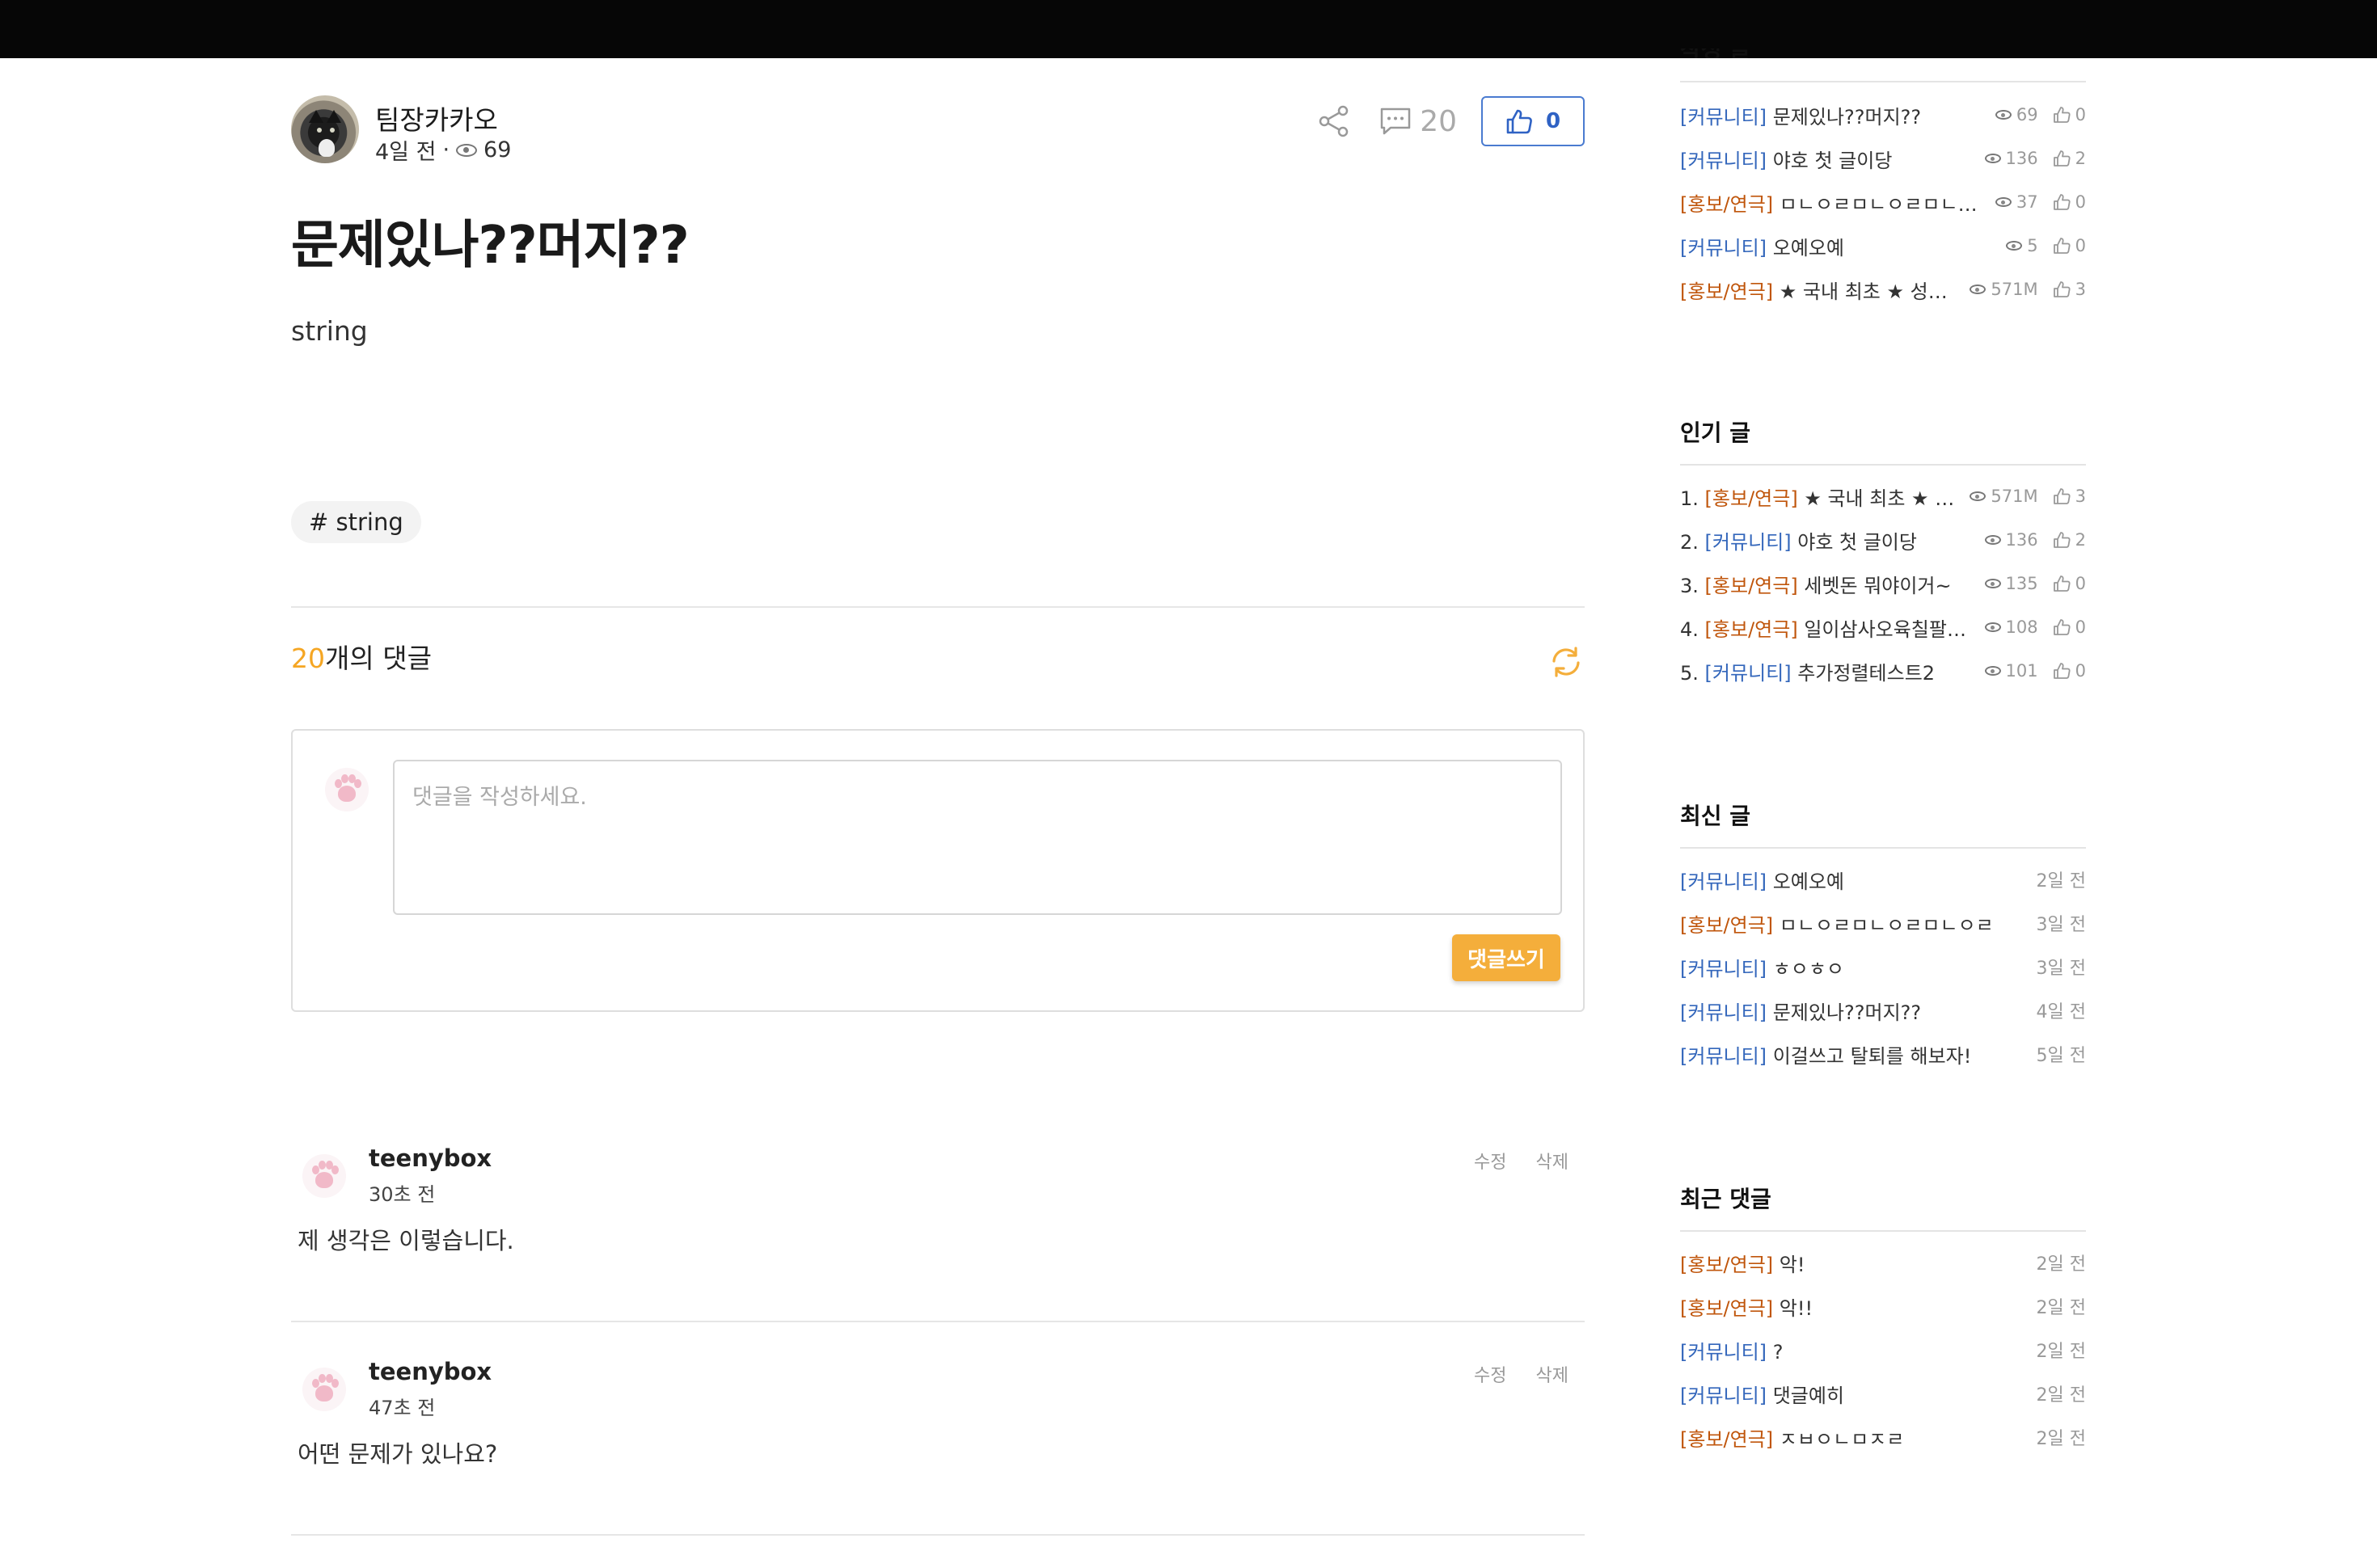  I want to click on sidebar-post-row: [커뮤니티] 문제있나??머지?? 69 0, so click(1883, 115).